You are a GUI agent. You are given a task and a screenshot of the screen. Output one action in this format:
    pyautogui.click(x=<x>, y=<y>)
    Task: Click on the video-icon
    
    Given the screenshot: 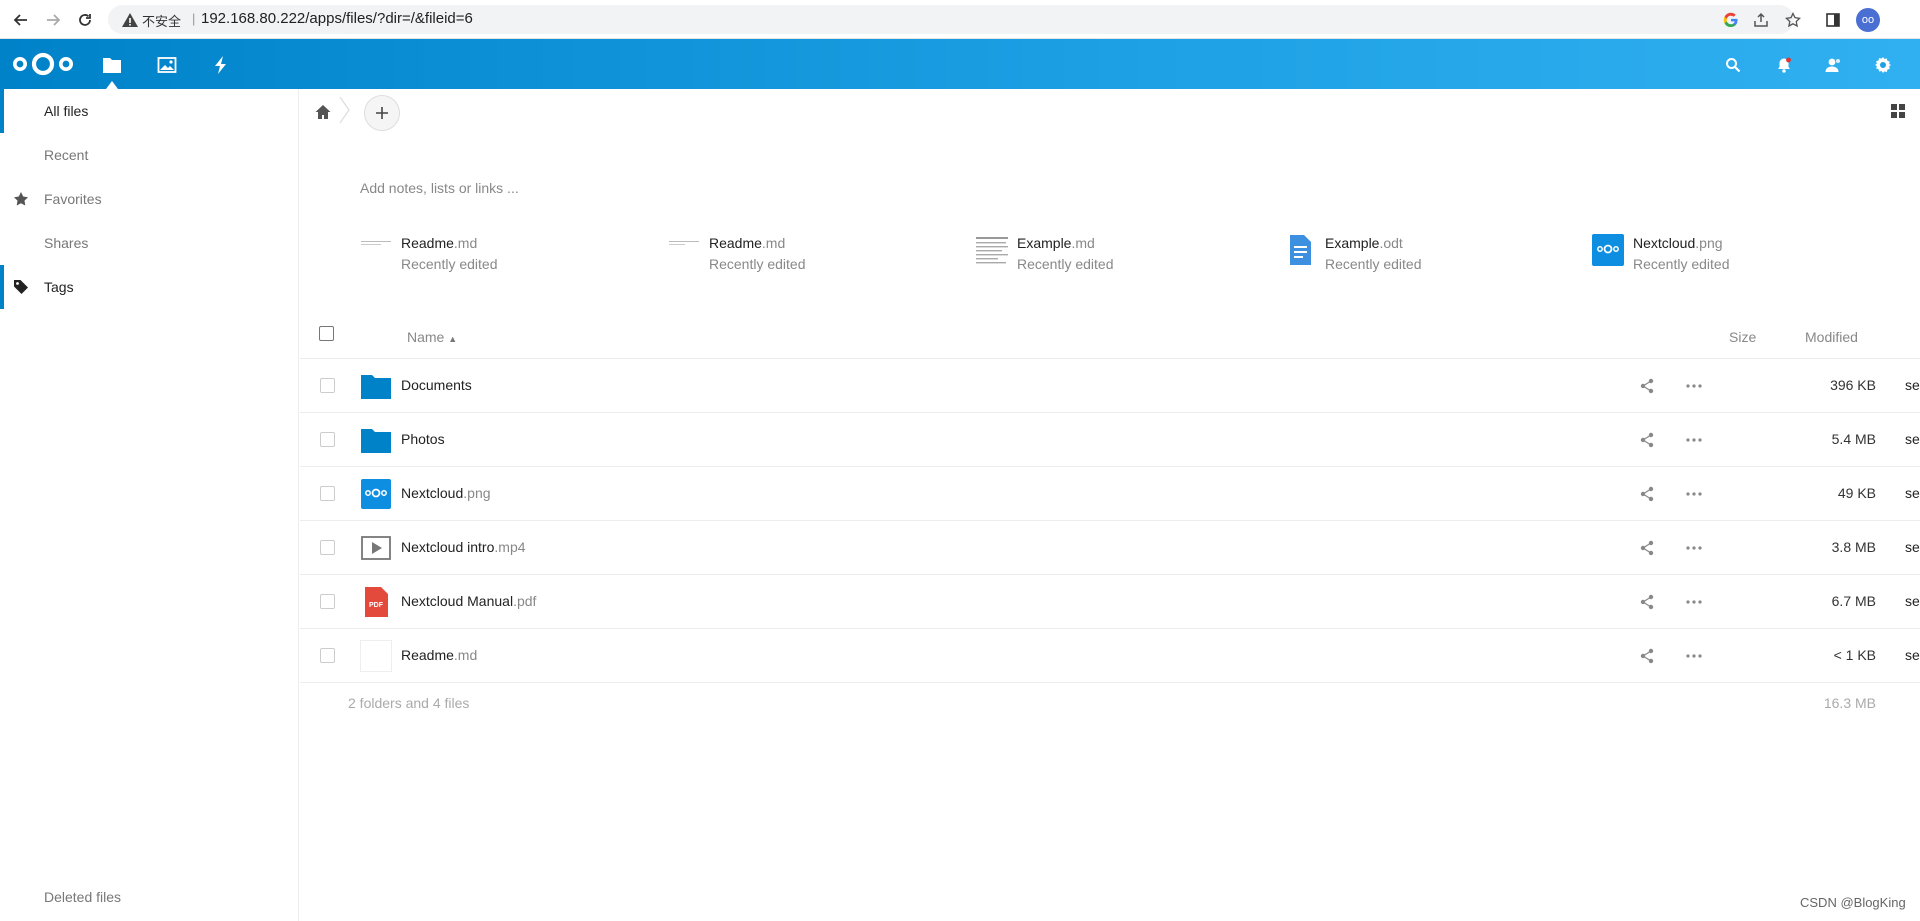 What is the action you would take?
    pyautogui.click(x=376, y=548)
    